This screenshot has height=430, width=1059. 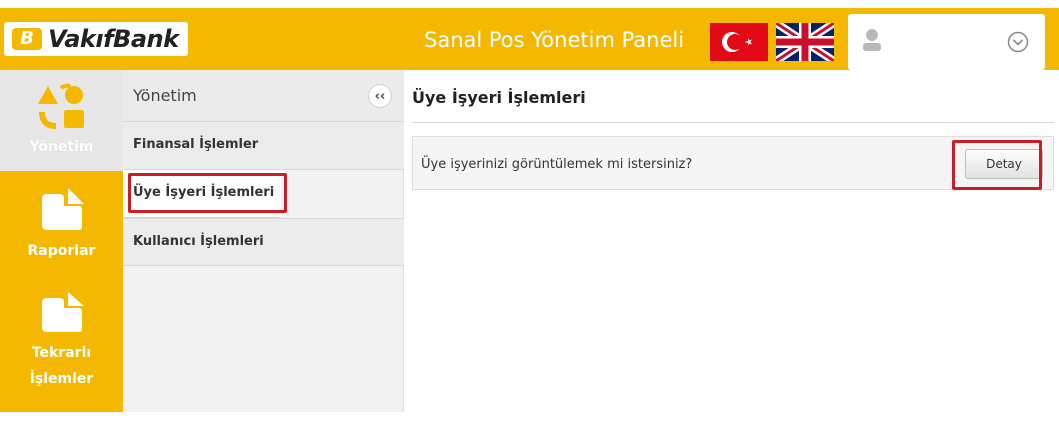 I want to click on vakifbank-logo: B VakıfBank, so click(x=96, y=39).